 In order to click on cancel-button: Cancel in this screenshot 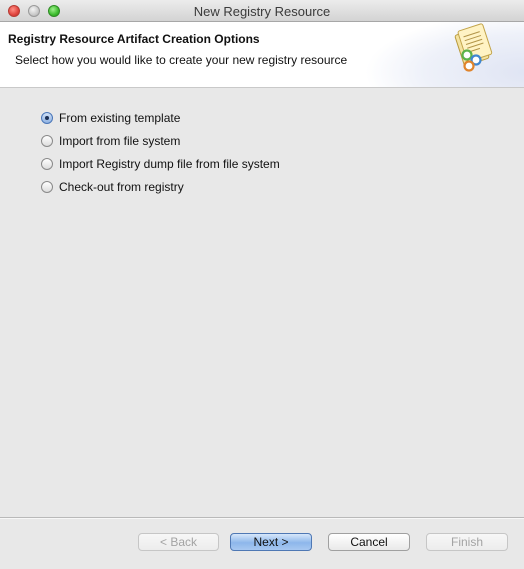, I will do `click(369, 542)`.